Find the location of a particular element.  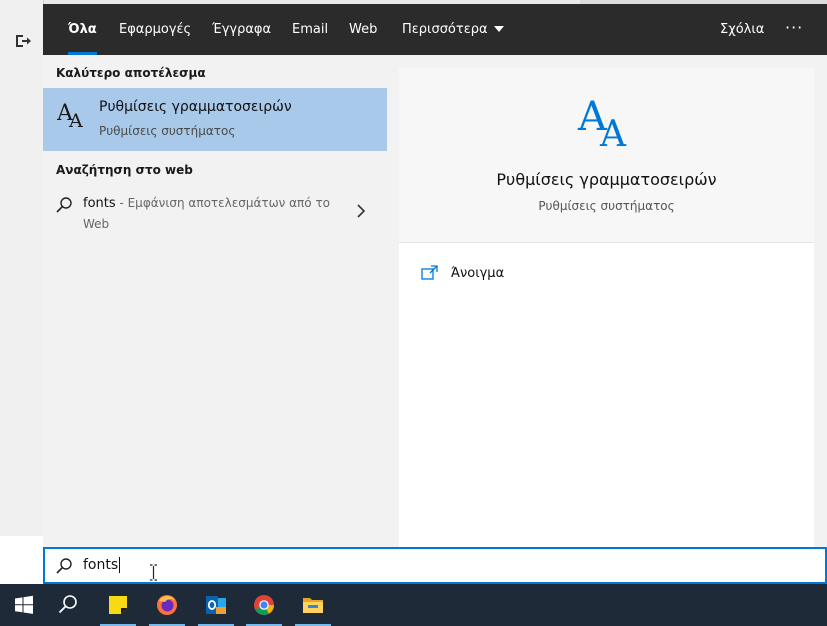

taskbar-outlook is located at coordinates (216, 605).